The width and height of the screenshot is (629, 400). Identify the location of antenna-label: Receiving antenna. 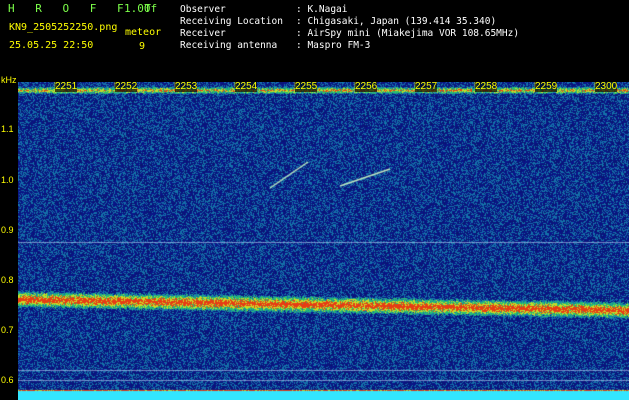
(229, 45).